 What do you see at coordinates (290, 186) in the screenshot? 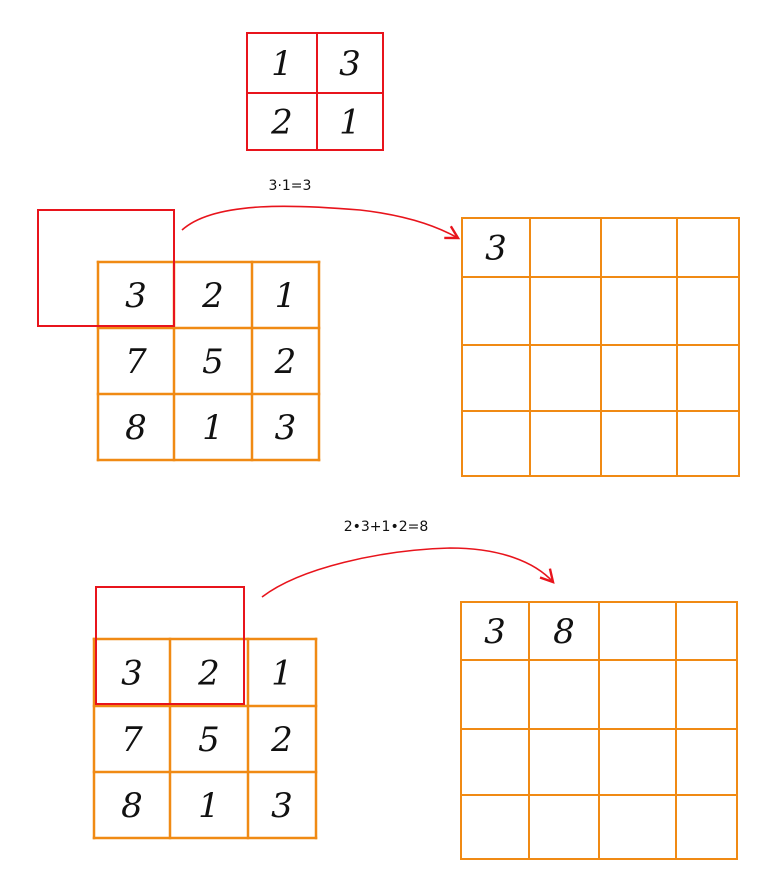
I see `step1-formula: 3·1=3` at bounding box center [290, 186].